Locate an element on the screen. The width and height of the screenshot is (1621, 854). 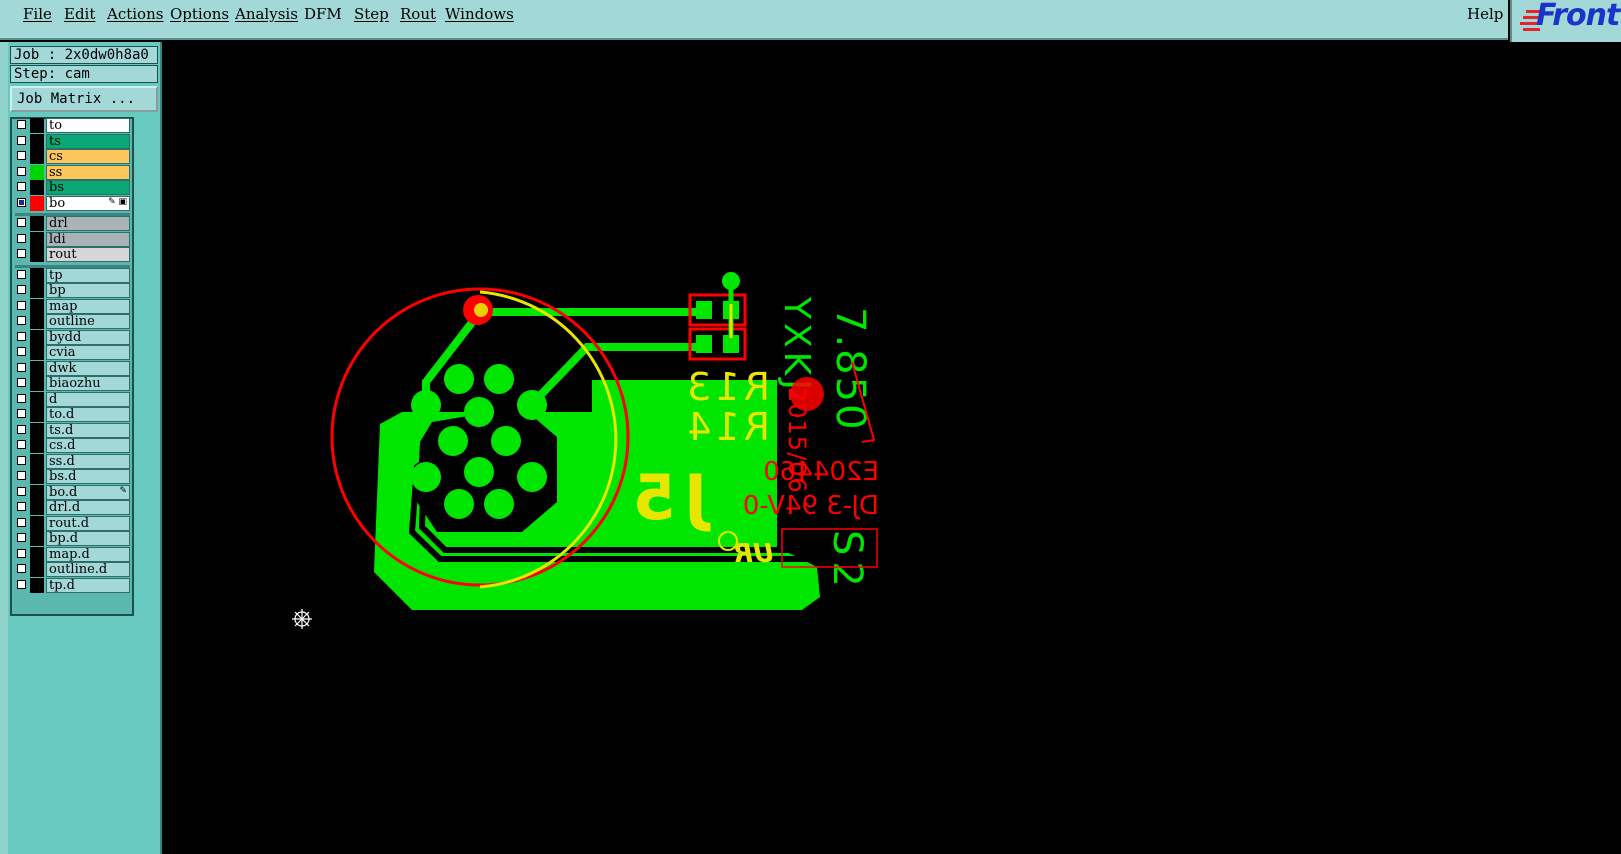
menu-dfm: DFM is located at coordinates (323, 14).